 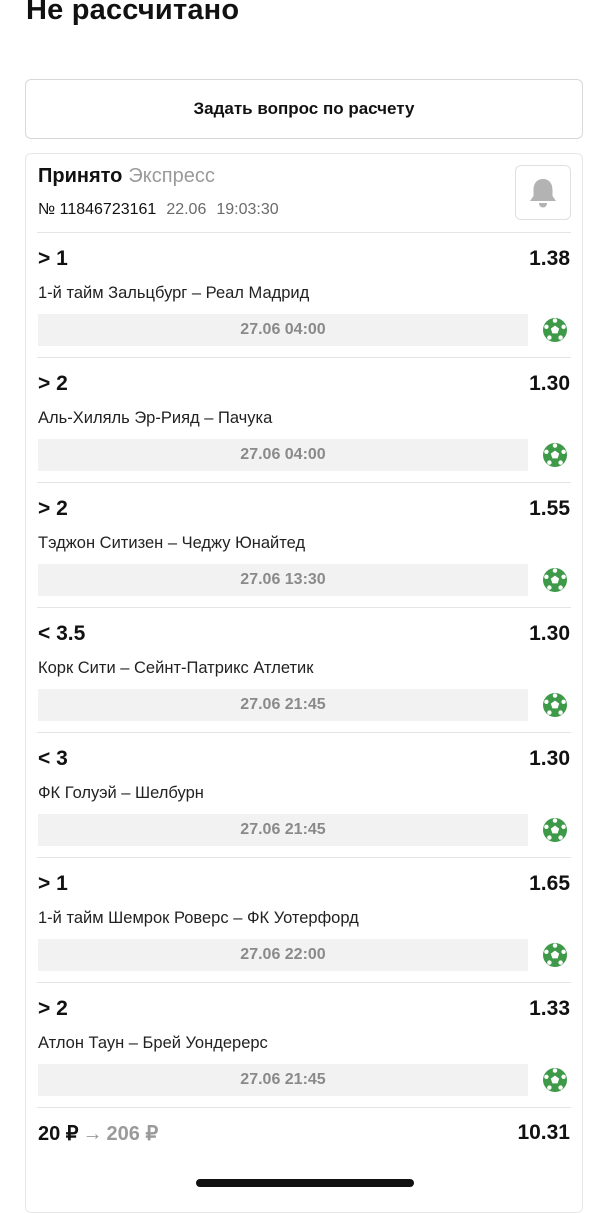 I want to click on bet-event: Аль-Хиляль Эр-Рияд – Пачука, so click(x=155, y=418).